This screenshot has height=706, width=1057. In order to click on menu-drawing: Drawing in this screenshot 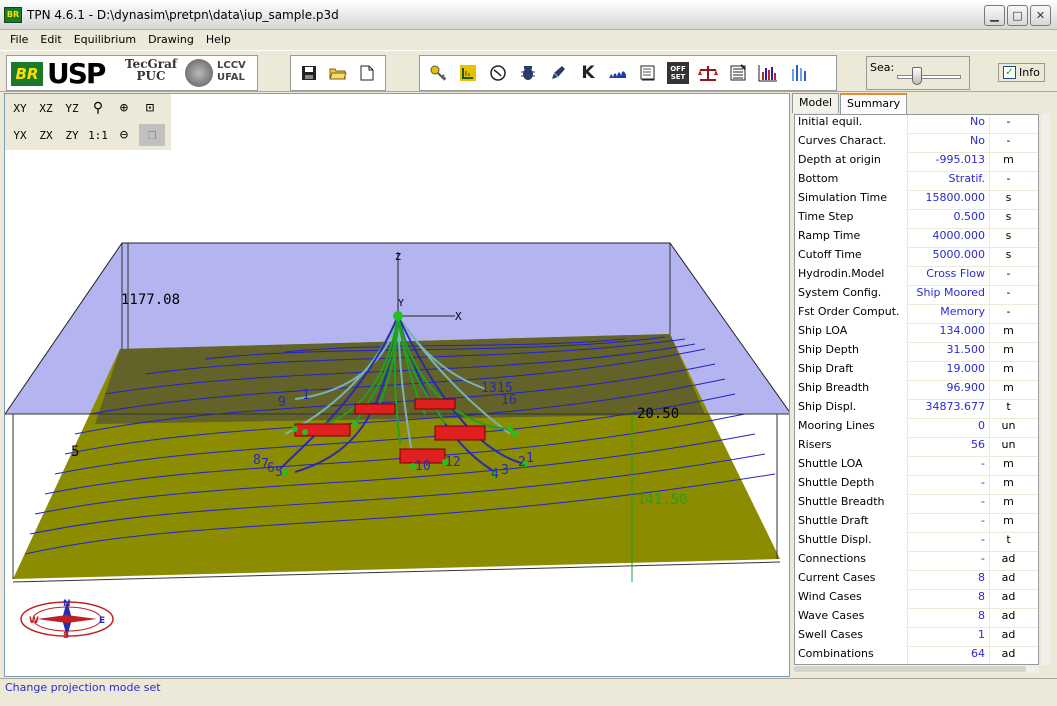, I will do `click(171, 39)`.